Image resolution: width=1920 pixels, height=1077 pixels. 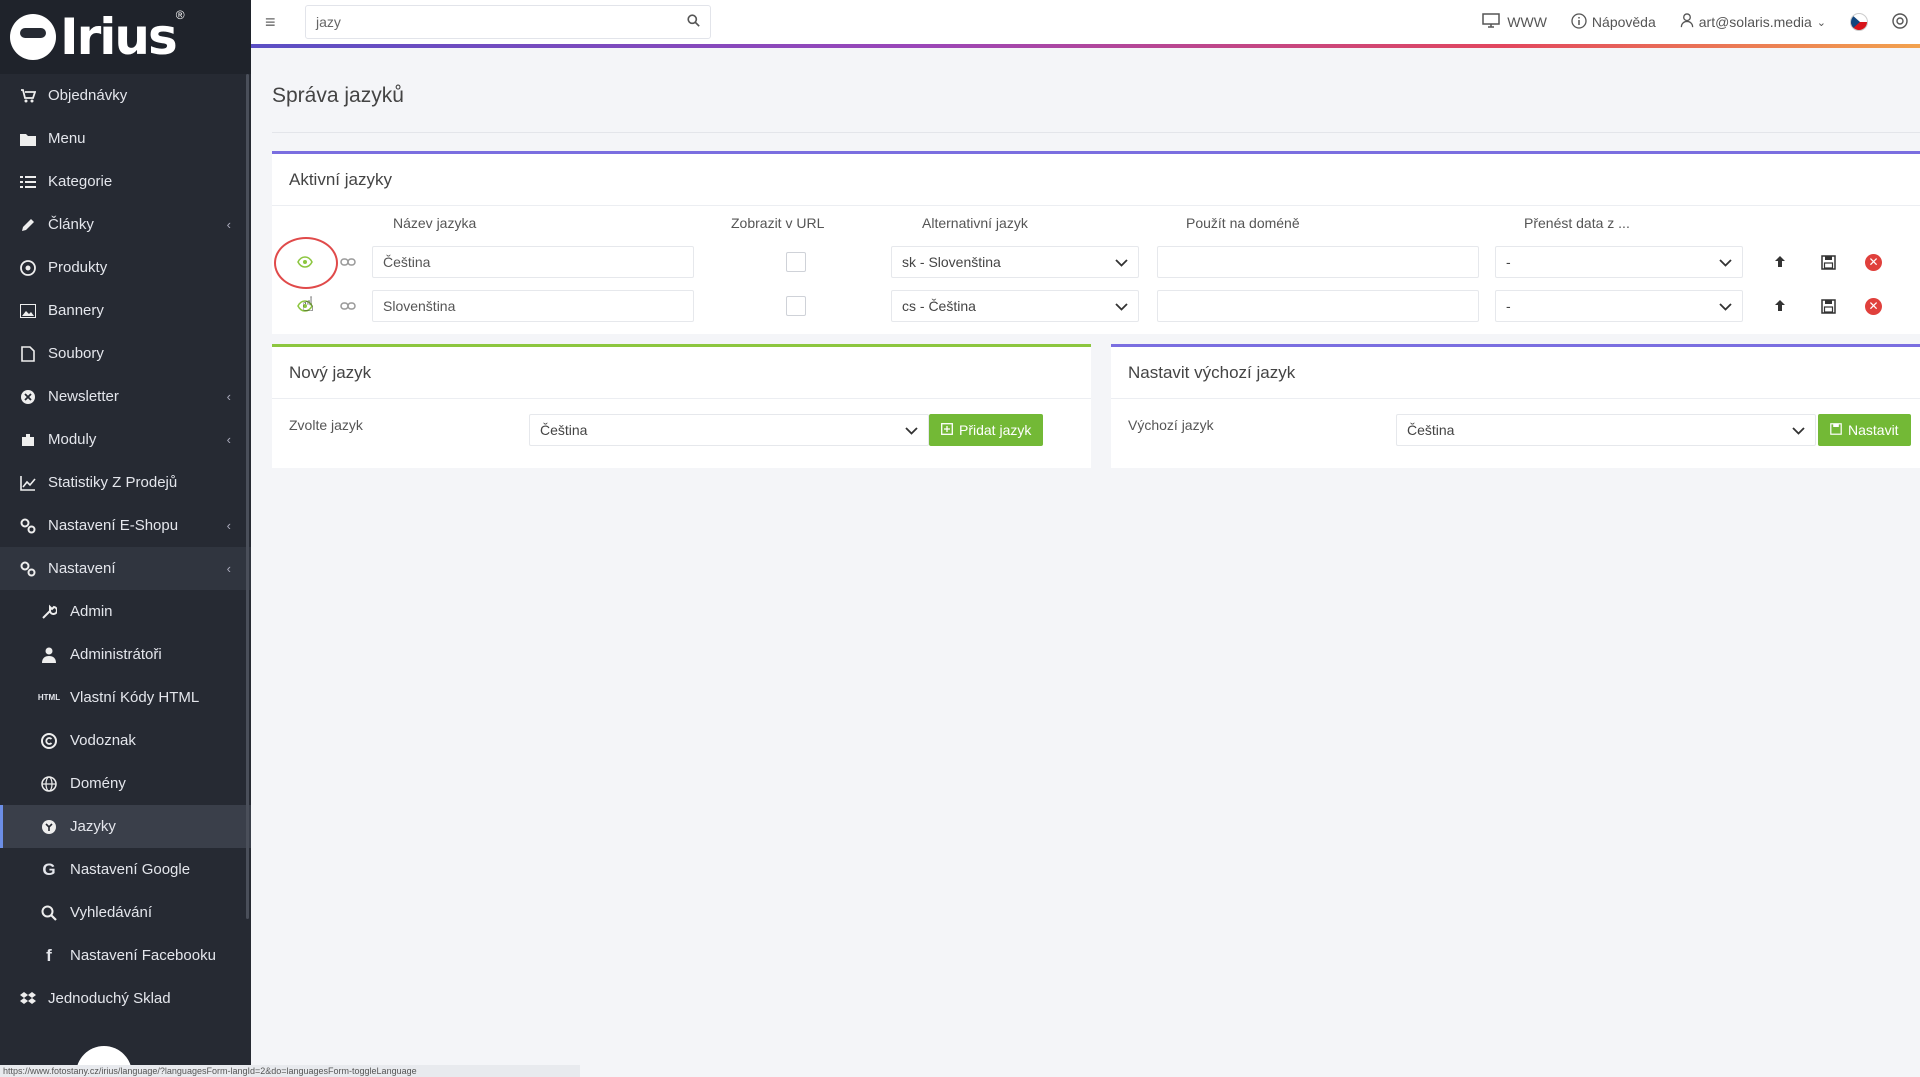 I want to click on alternative-language-select: cs - Čeština, so click(x=1015, y=306).